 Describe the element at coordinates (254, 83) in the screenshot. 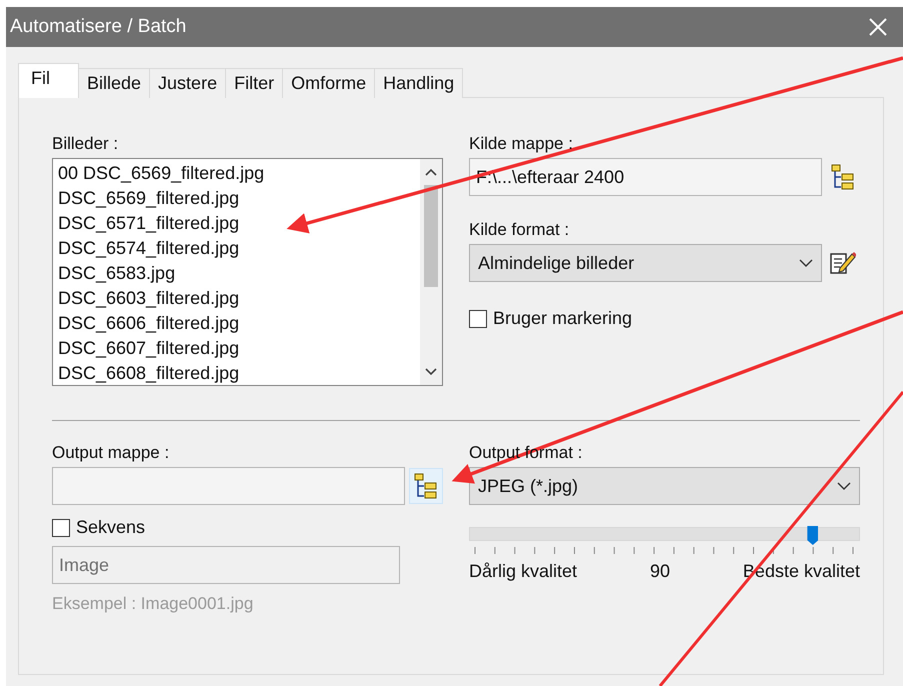

I see `tab: Filter` at that location.